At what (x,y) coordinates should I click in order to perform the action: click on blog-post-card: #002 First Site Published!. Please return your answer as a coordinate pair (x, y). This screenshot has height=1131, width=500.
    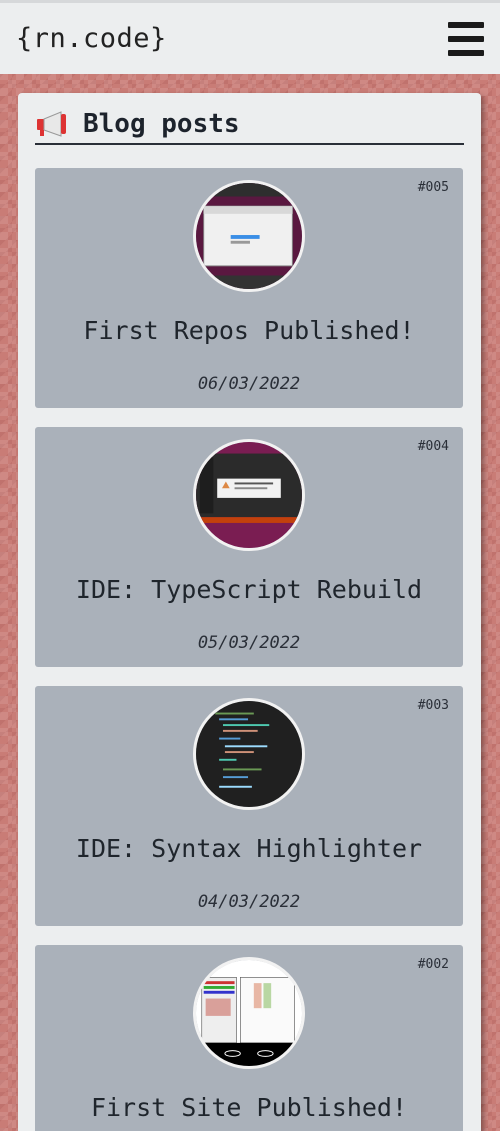
    Looking at the image, I should click on (249, 1038).